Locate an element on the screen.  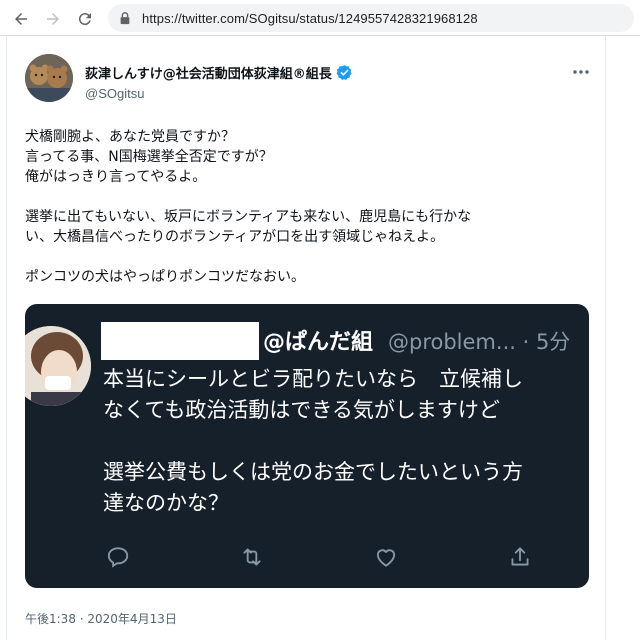
tweet-line: 選挙に出てもいない、坂戸にボランティアも来ない、鹿児島にも行かな is located at coordinates (248, 217).